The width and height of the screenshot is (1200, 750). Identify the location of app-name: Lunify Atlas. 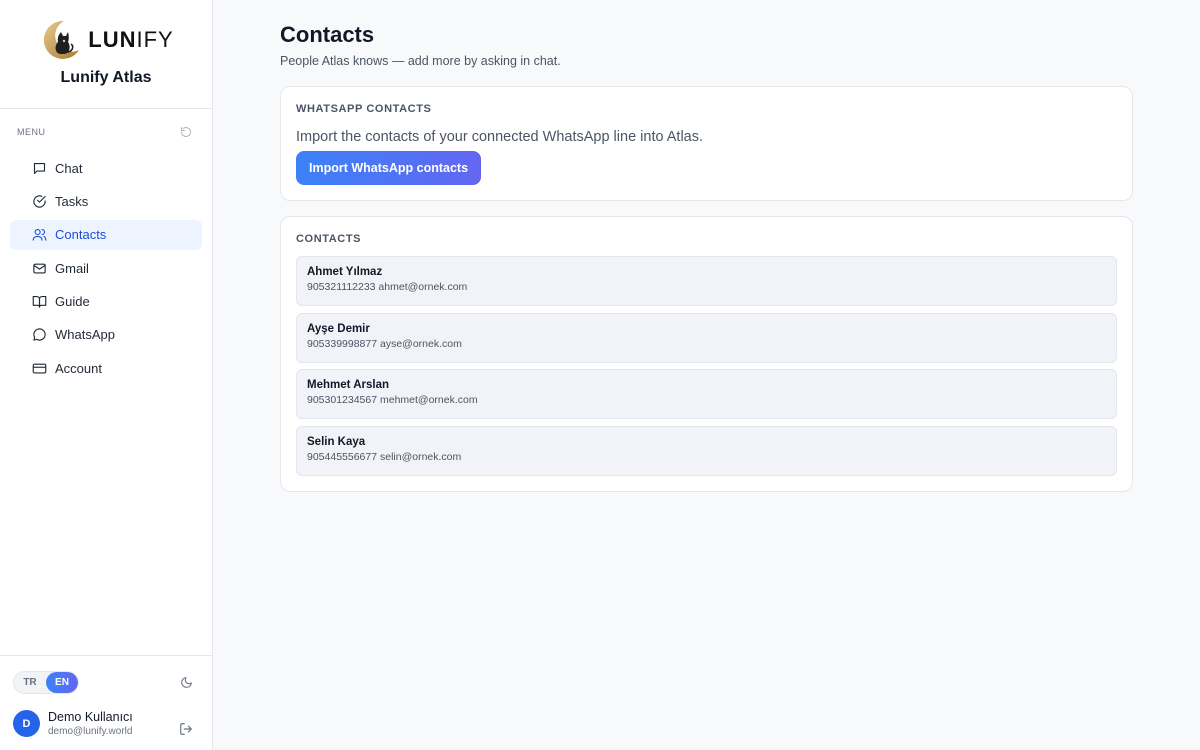
(106, 77).